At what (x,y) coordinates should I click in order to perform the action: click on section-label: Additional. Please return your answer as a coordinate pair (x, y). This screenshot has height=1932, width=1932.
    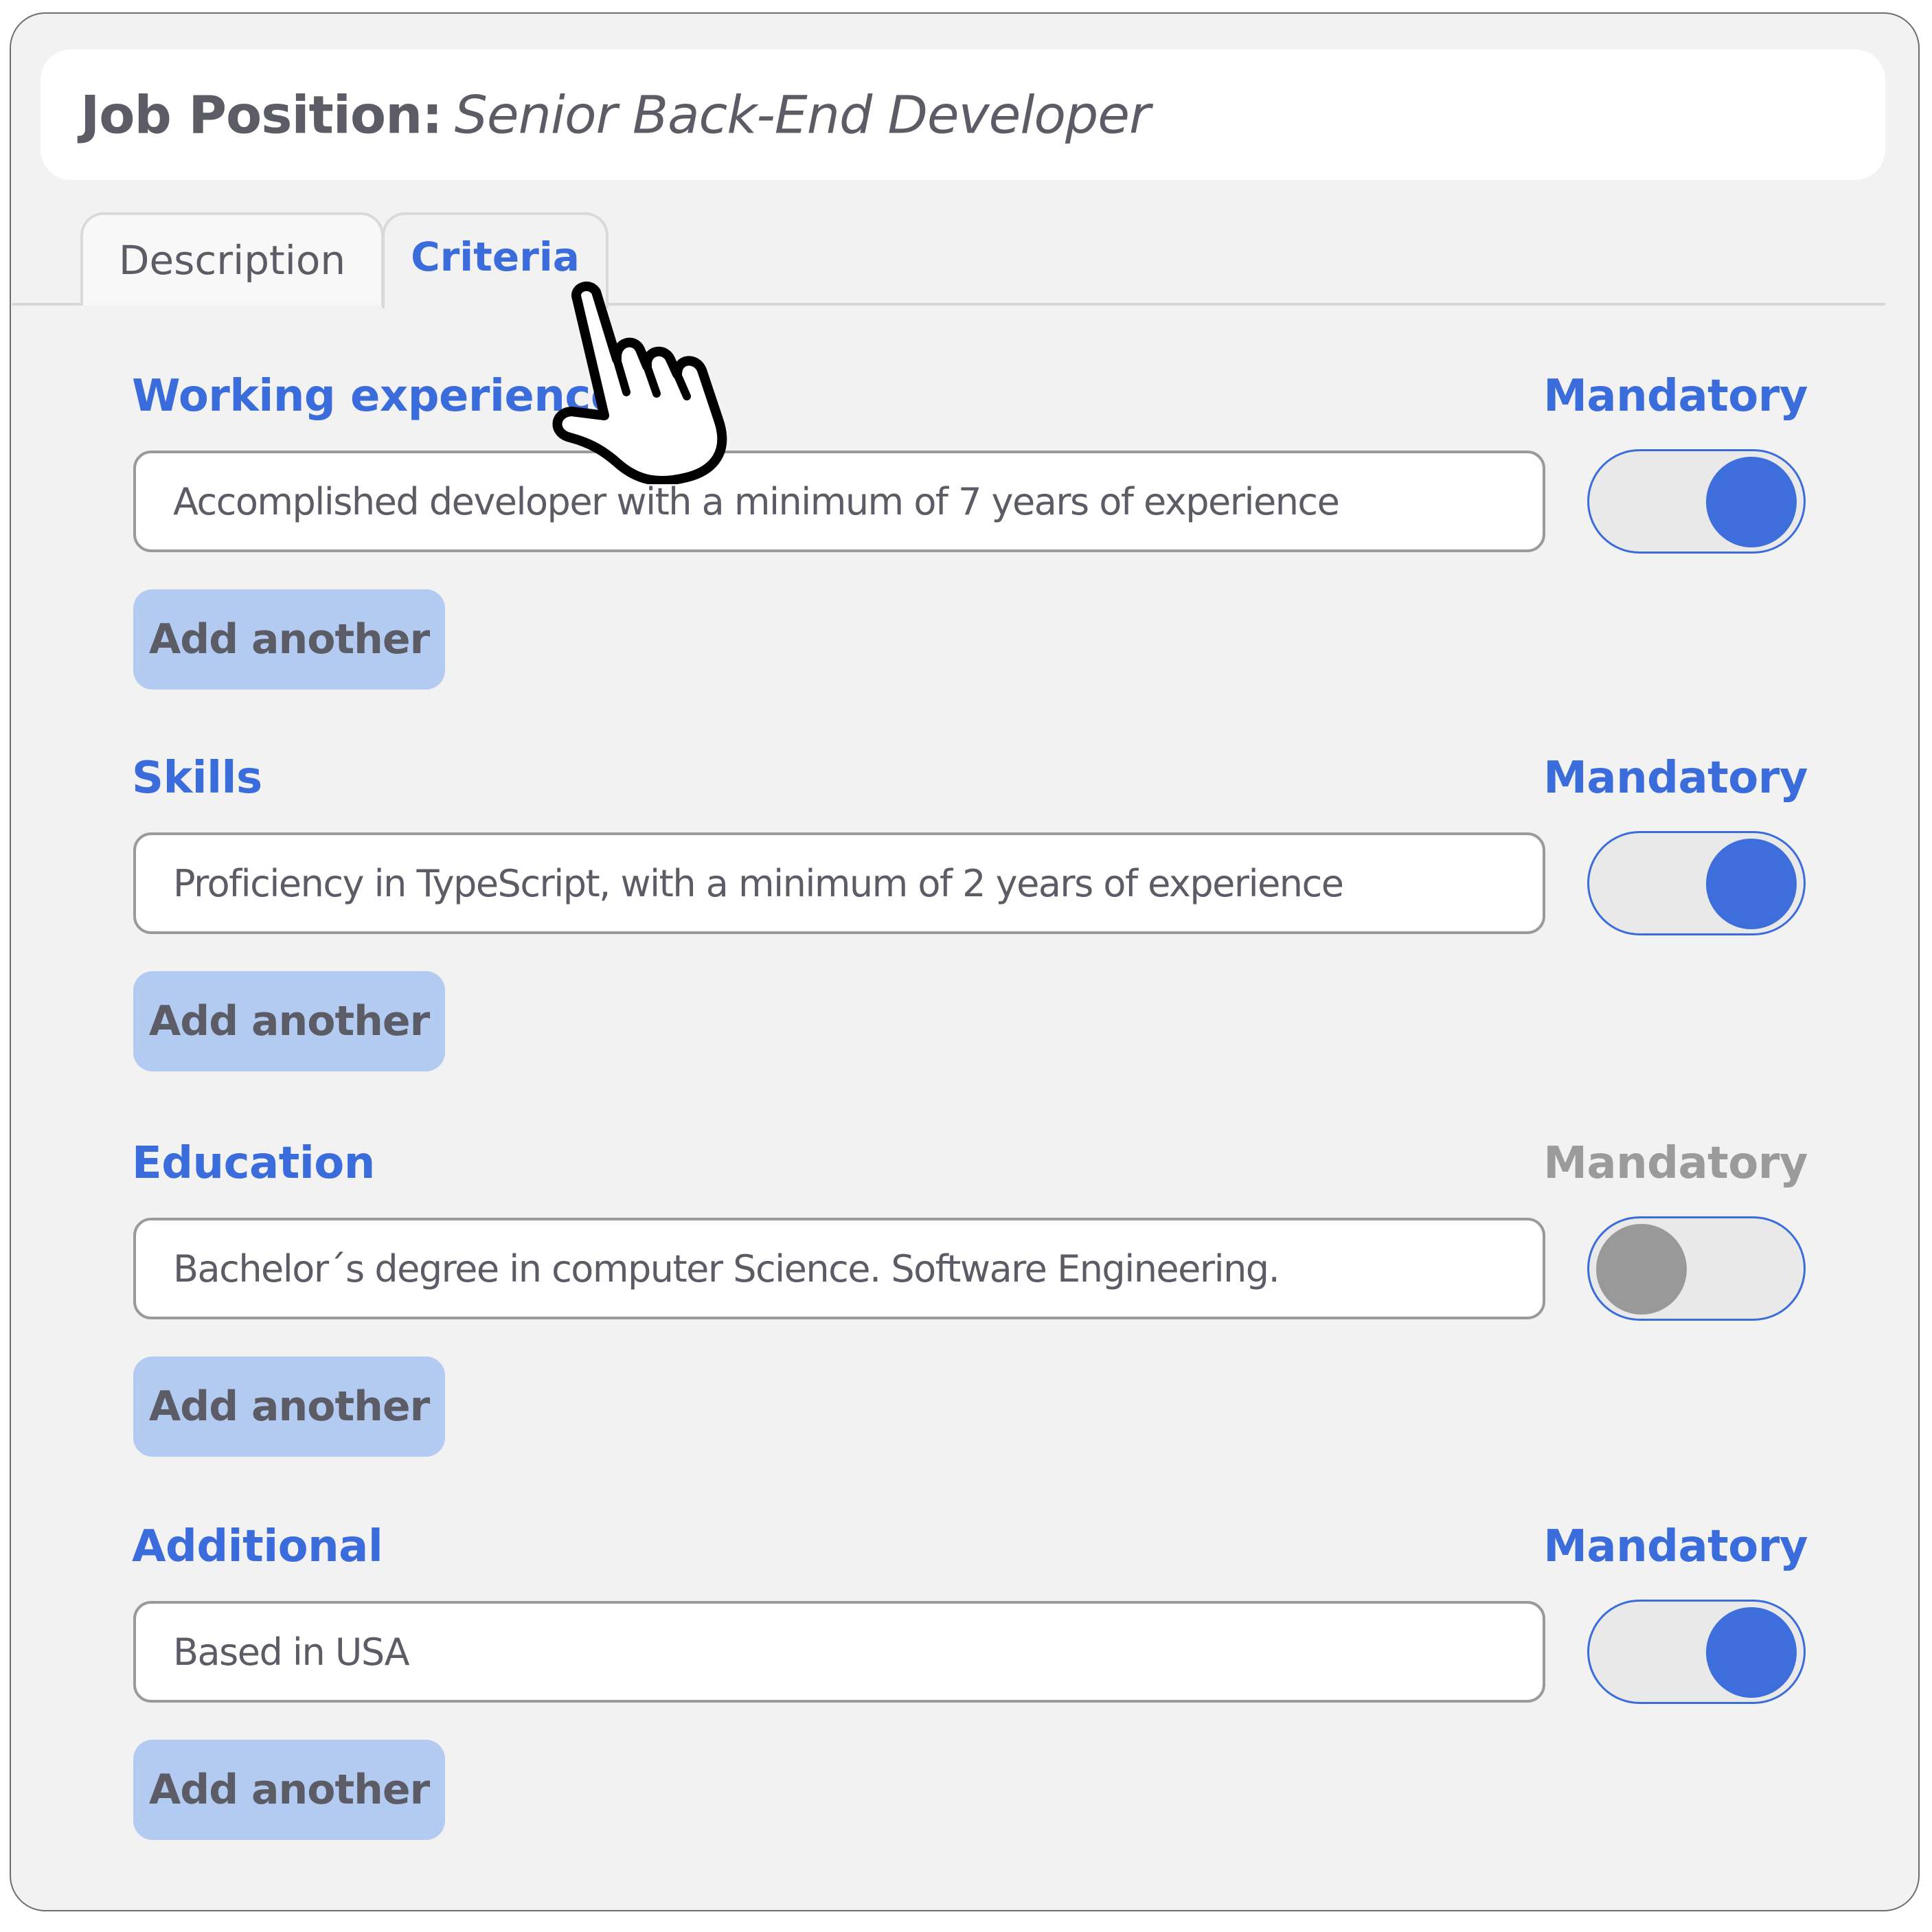
    Looking at the image, I should click on (257, 1546).